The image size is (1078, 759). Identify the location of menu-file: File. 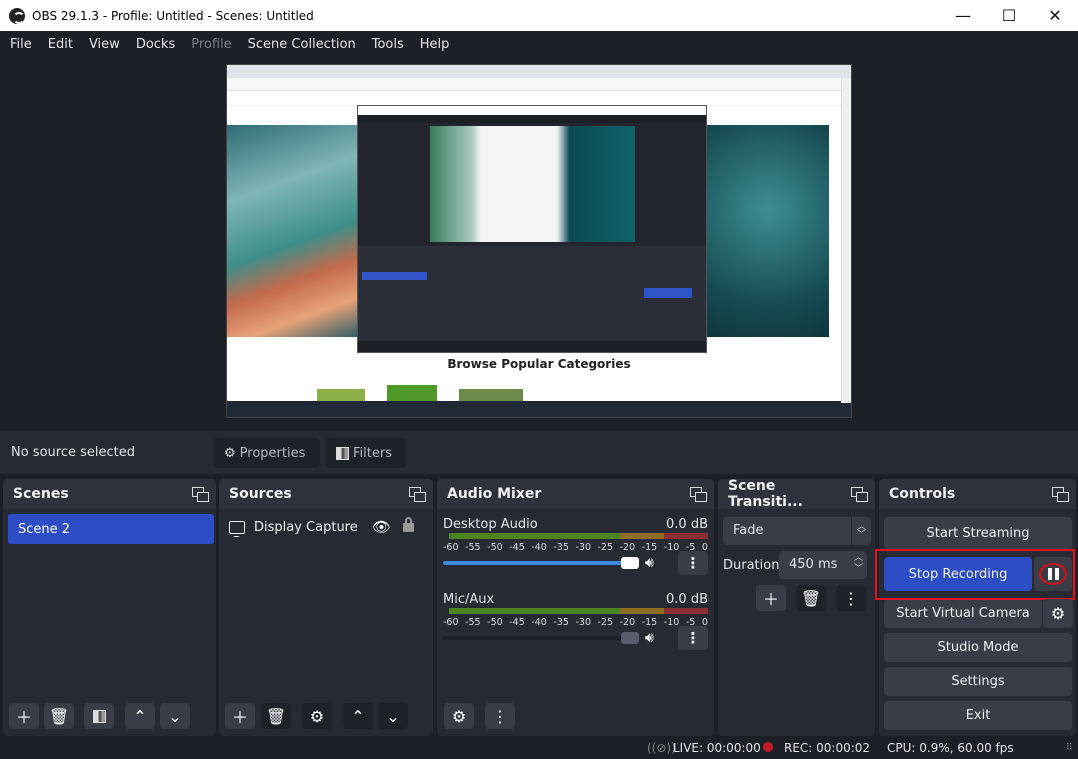
(20, 44).